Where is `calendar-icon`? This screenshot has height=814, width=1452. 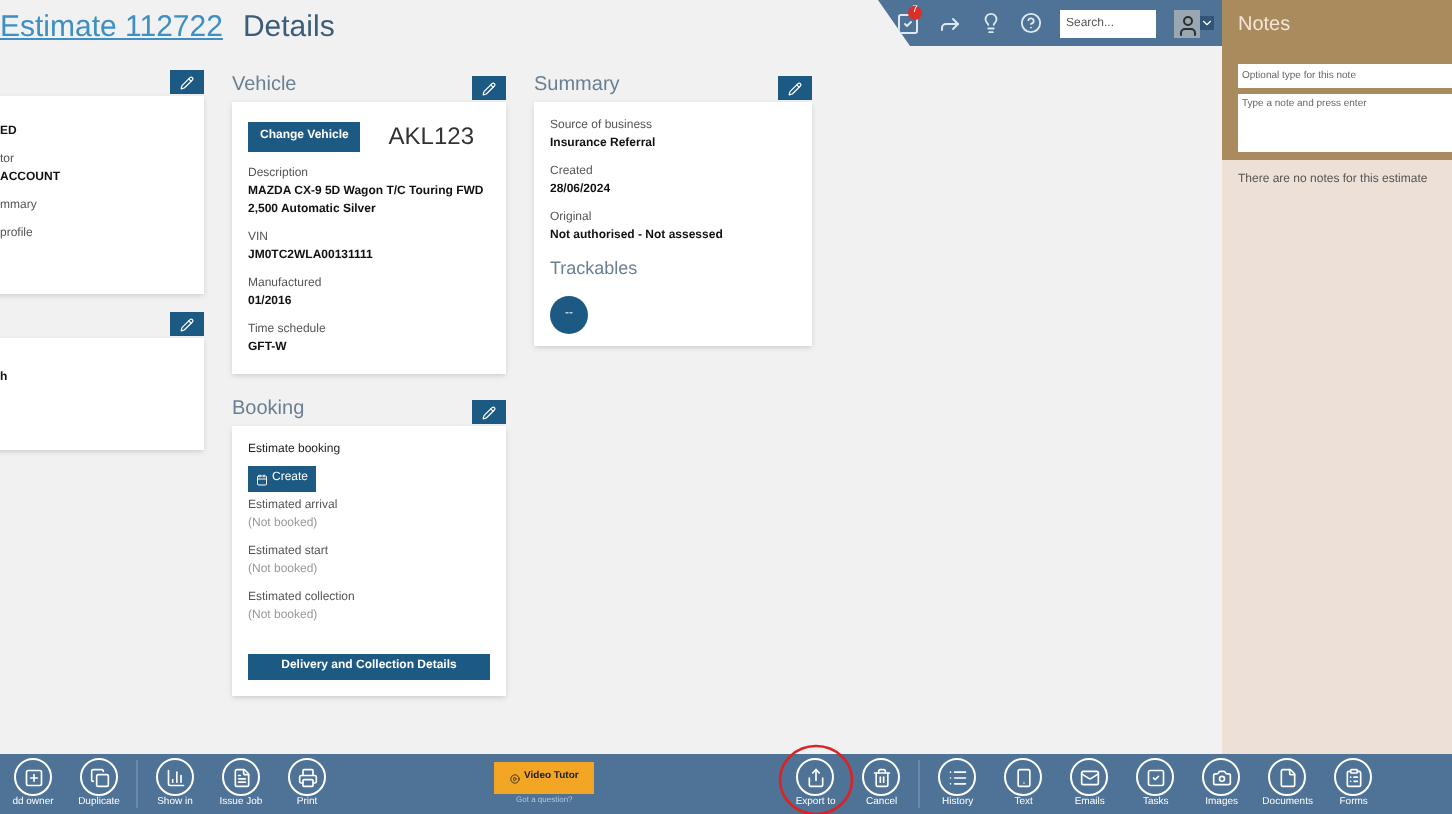 calendar-icon is located at coordinates (262, 479).